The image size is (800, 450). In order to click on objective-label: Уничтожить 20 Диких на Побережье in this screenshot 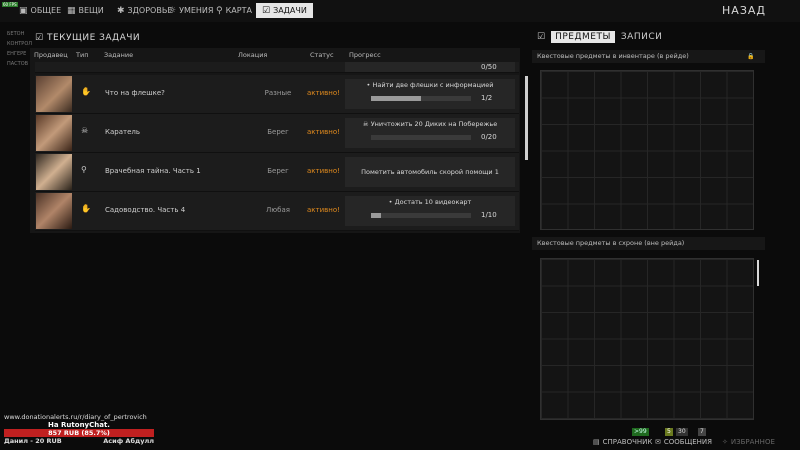, I will do `click(434, 124)`.